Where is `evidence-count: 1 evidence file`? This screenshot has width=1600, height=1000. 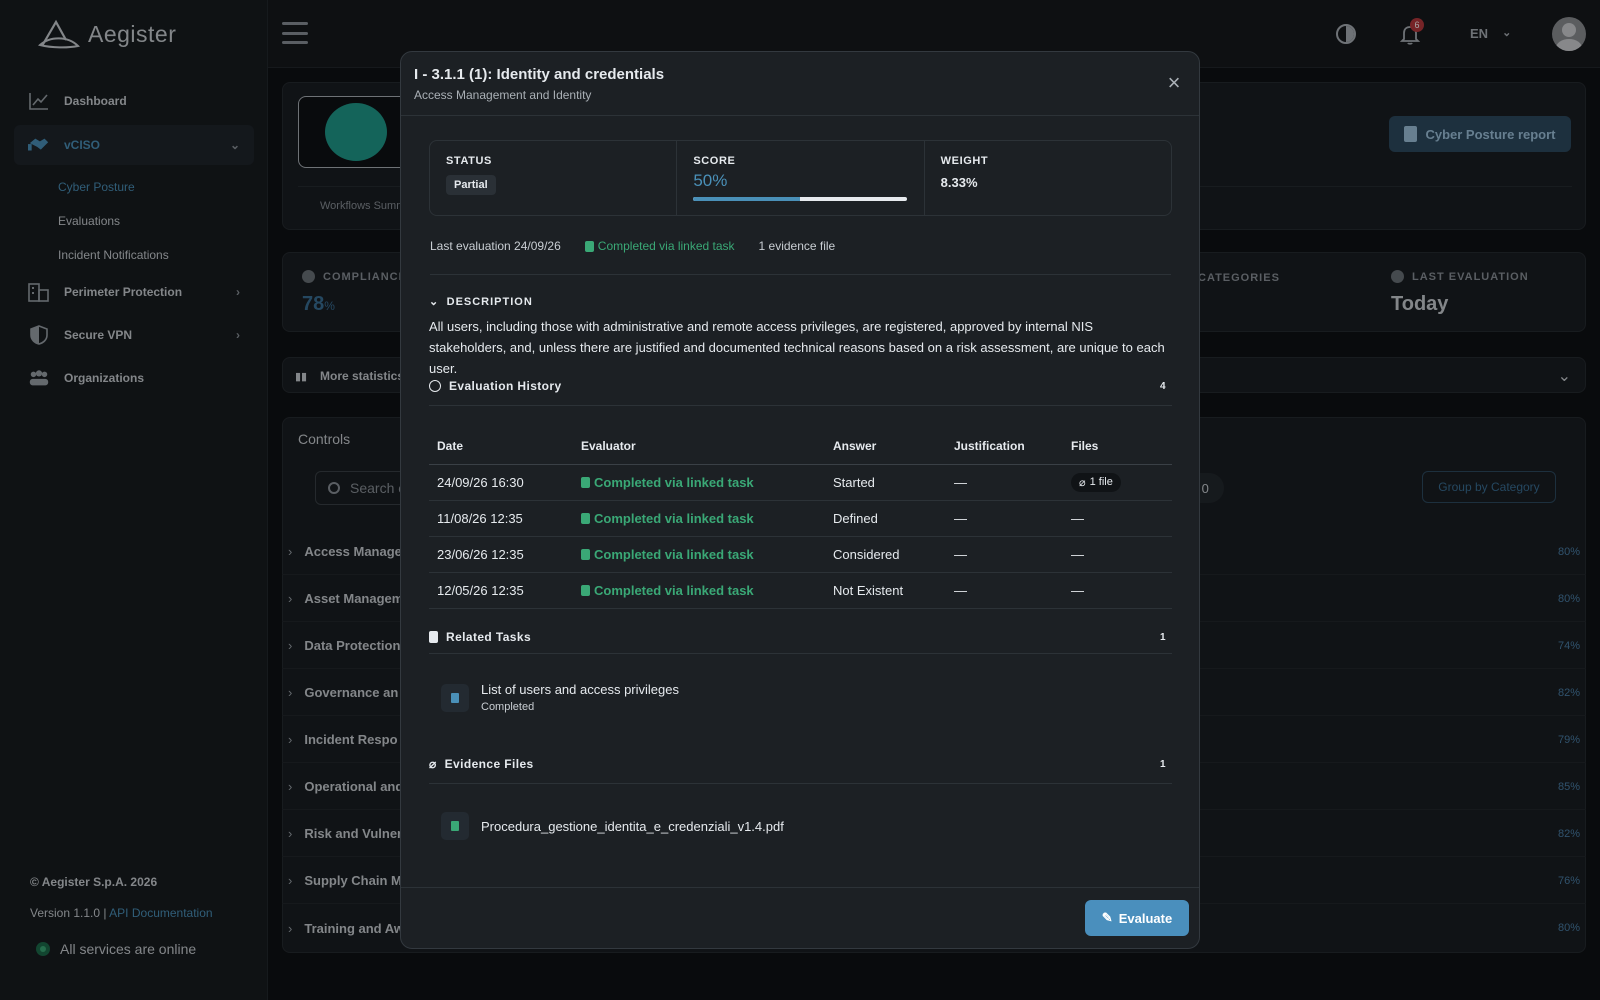 evidence-count: 1 evidence file is located at coordinates (797, 246).